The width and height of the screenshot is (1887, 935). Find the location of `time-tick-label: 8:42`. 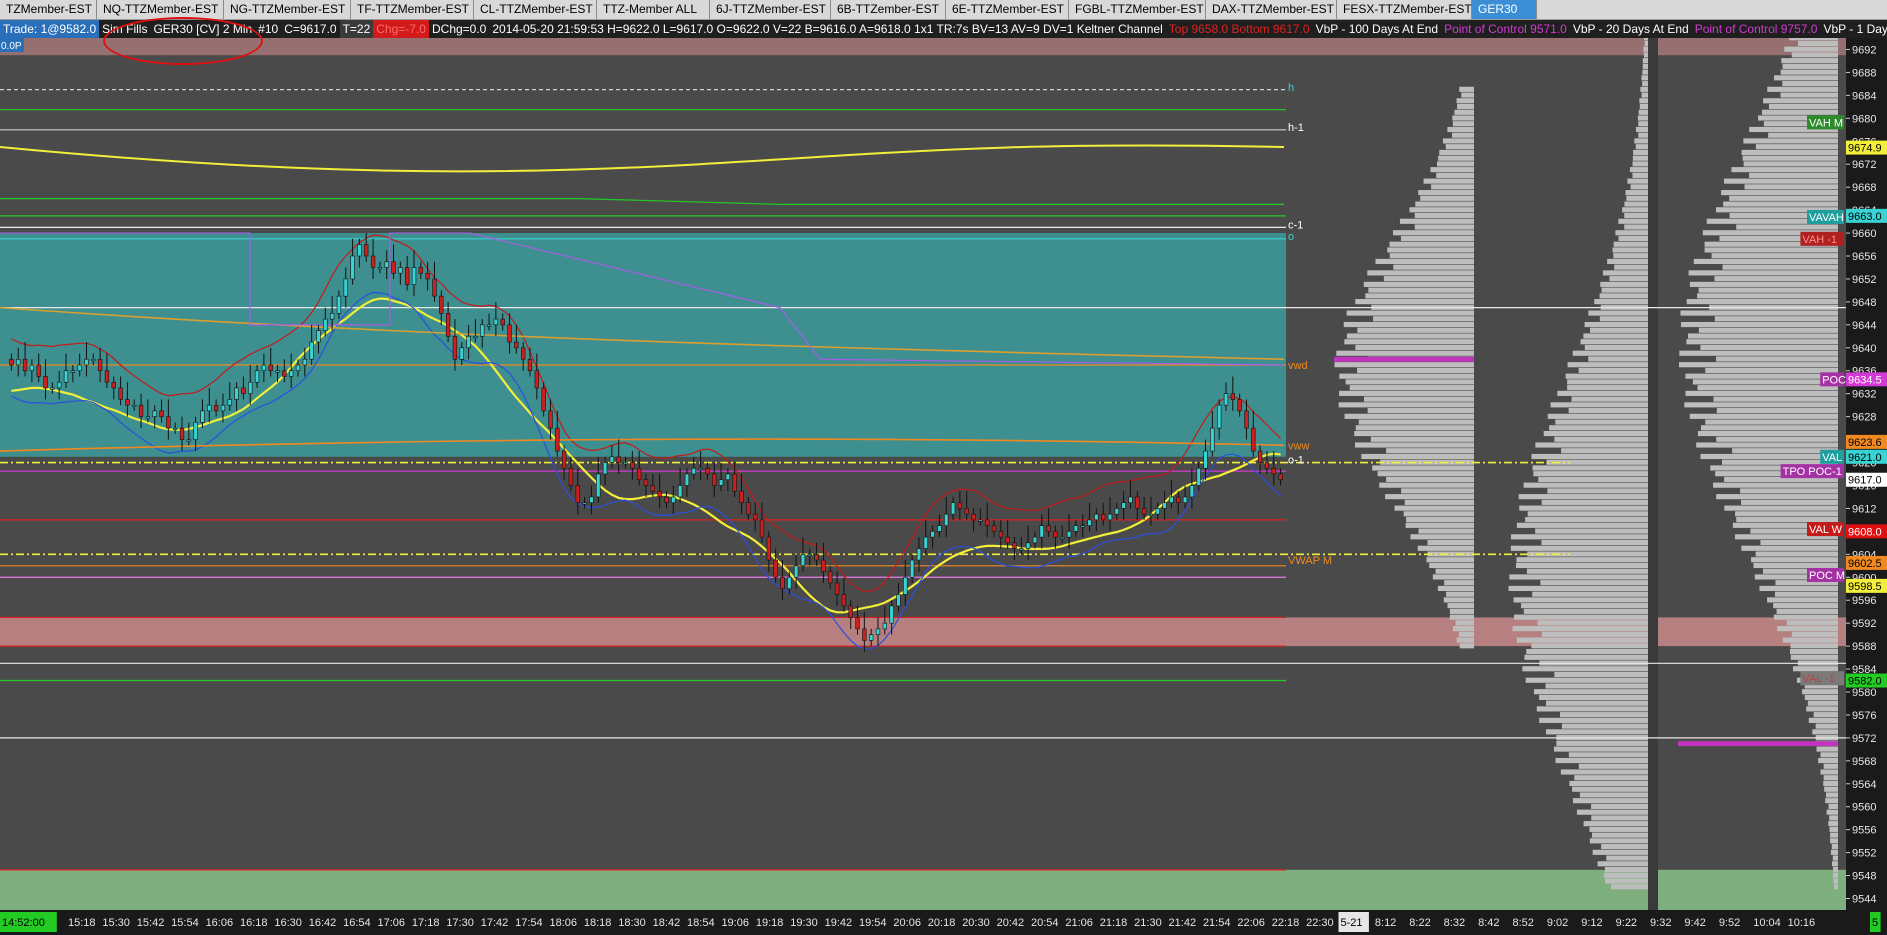

time-tick-label: 8:42 is located at coordinates (1488, 923).